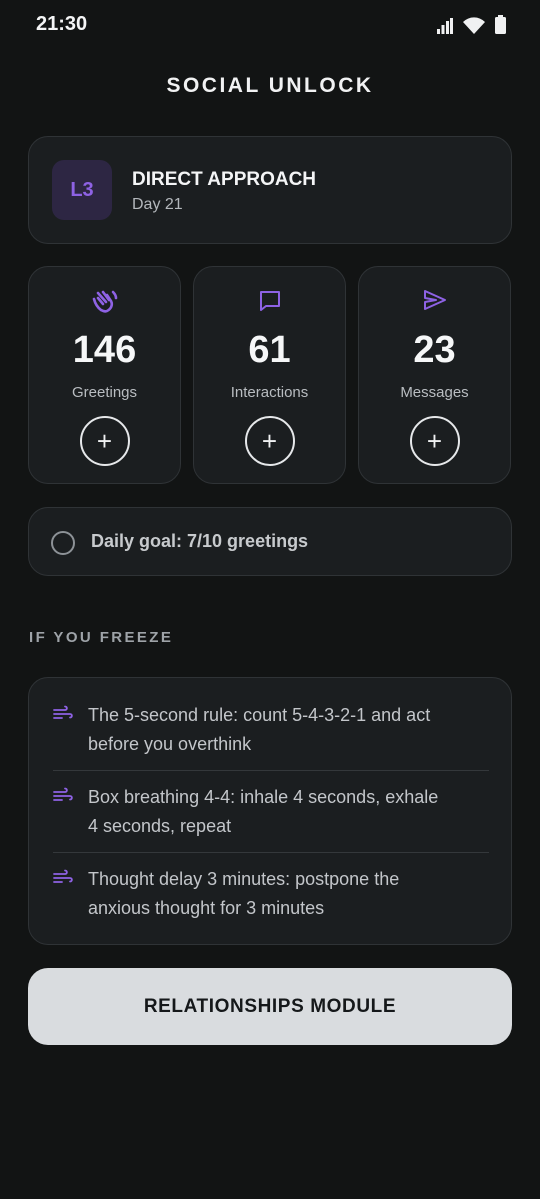  I want to click on level-day: Day 21, so click(157, 204).